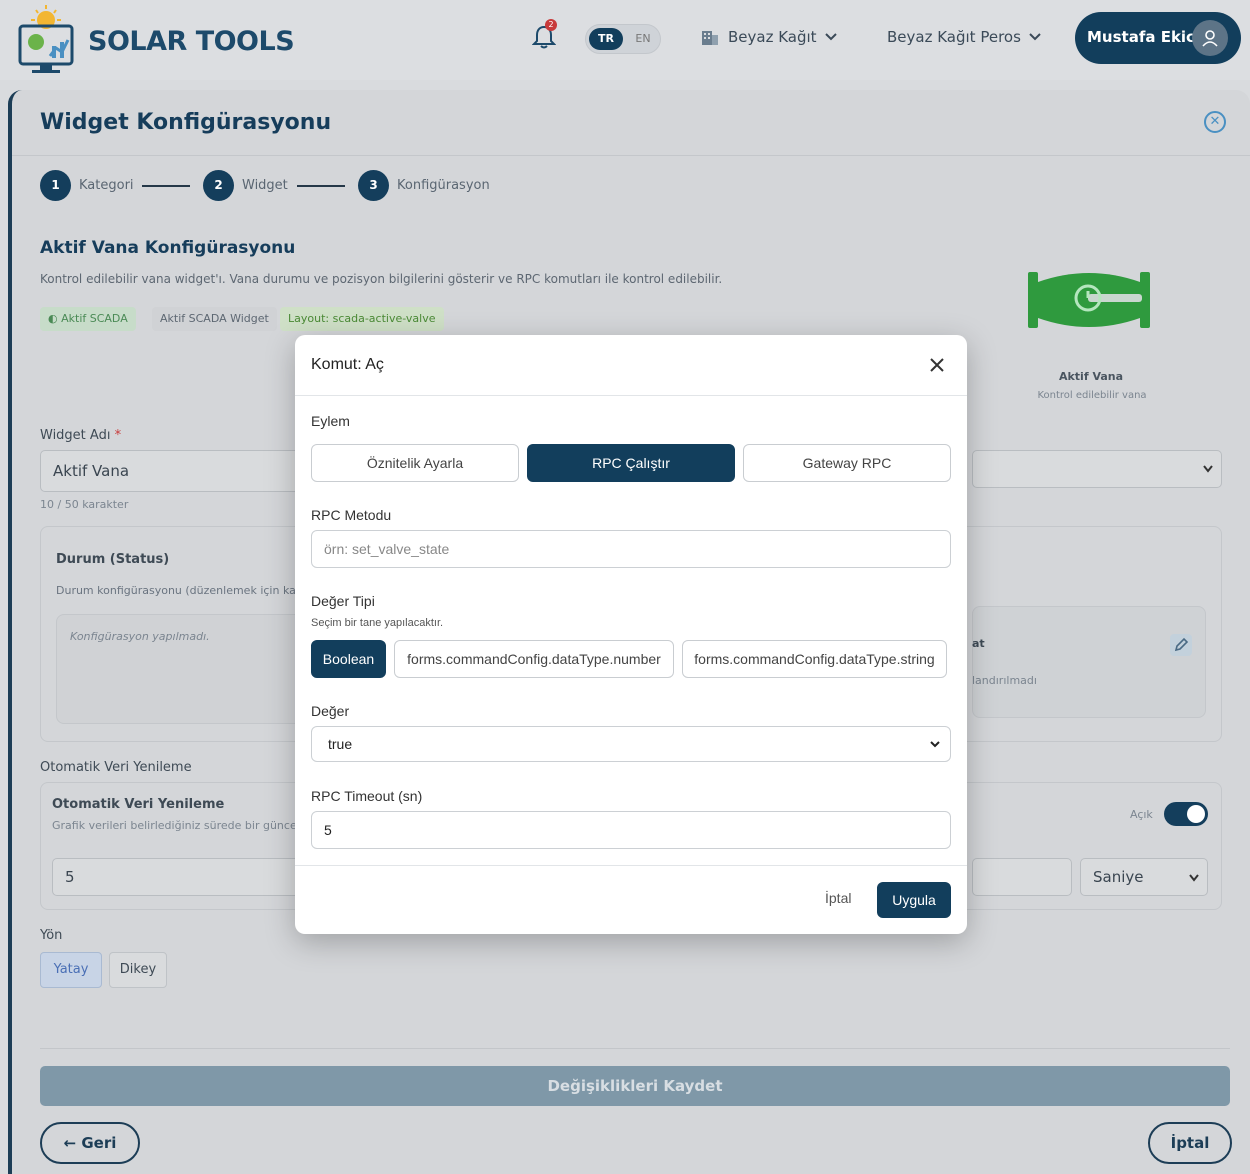 The height and width of the screenshot is (1174, 1250). Describe the element at coordinates (1022, 877) in the screenshot. I see `refresh-interval-extension` at that location.